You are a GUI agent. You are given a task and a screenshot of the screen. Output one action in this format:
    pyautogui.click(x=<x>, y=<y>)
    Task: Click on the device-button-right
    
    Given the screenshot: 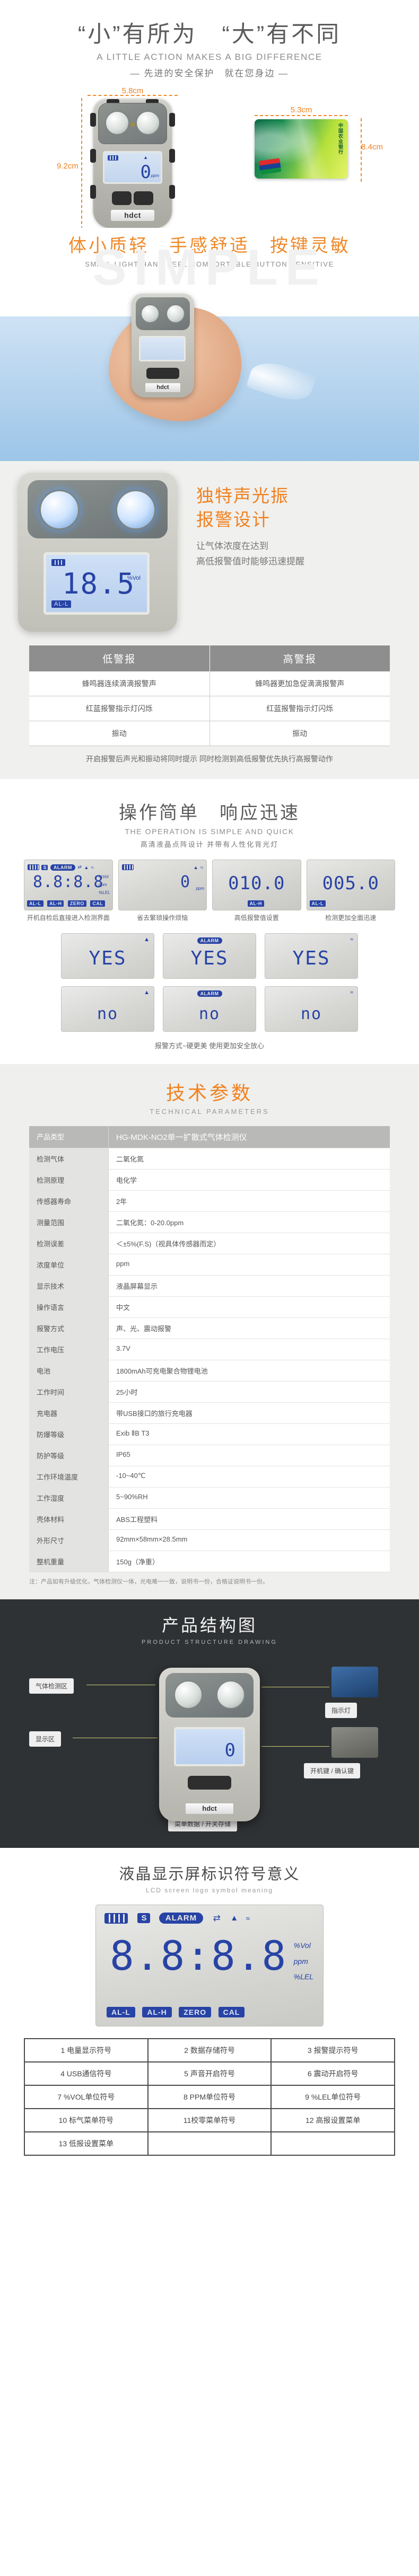 What is the action you would take?
    pyautogui.click(x=144, y=198)
    